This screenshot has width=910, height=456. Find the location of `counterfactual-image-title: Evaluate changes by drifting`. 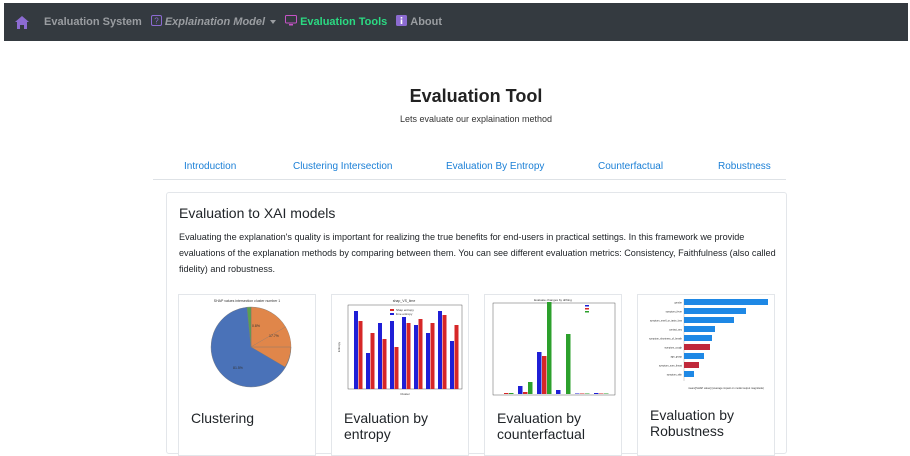

counterfactual-image-title: Evaluate changes by drifting is located at coordinates (553, 300).